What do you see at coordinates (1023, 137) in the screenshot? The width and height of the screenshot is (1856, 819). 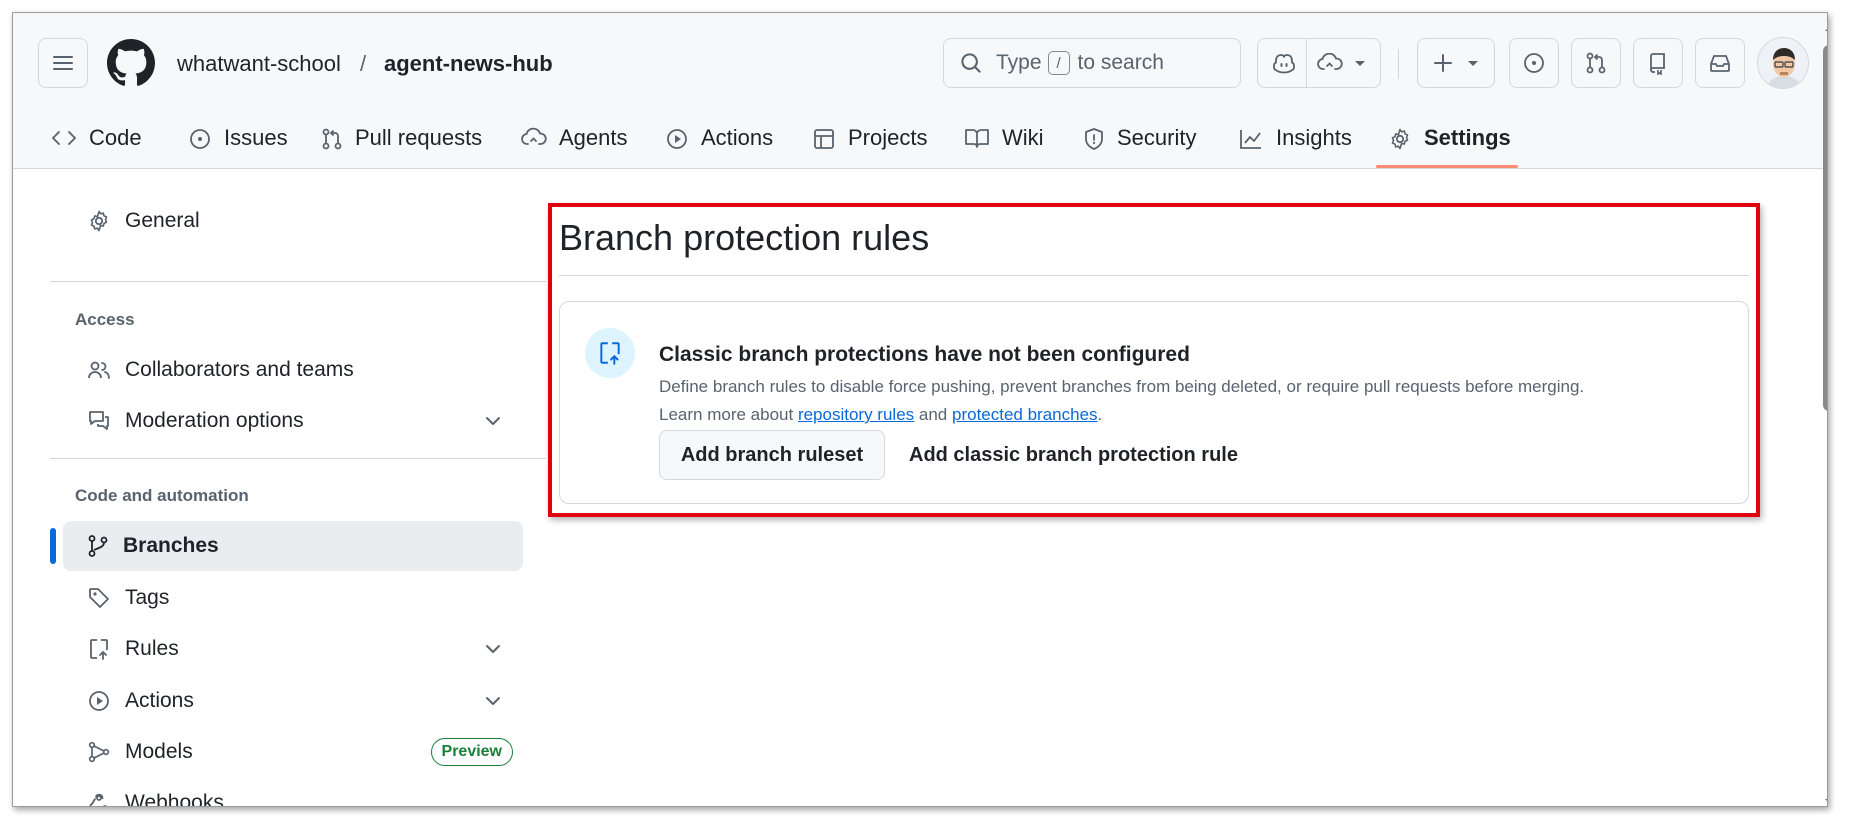 I see `tab-label: Wiki` at bounding box center [1023, 137].